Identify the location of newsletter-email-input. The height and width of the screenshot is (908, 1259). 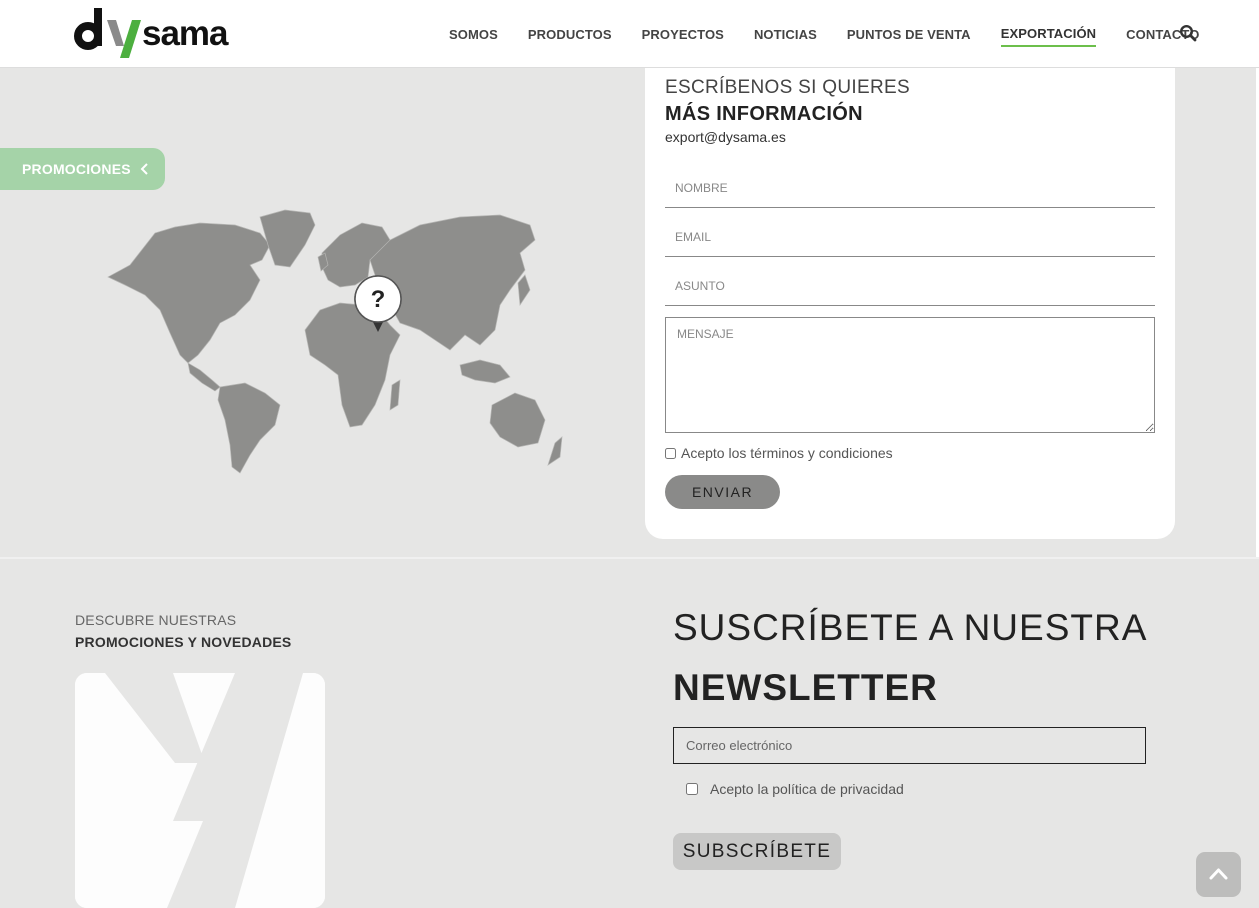
(909, 745).